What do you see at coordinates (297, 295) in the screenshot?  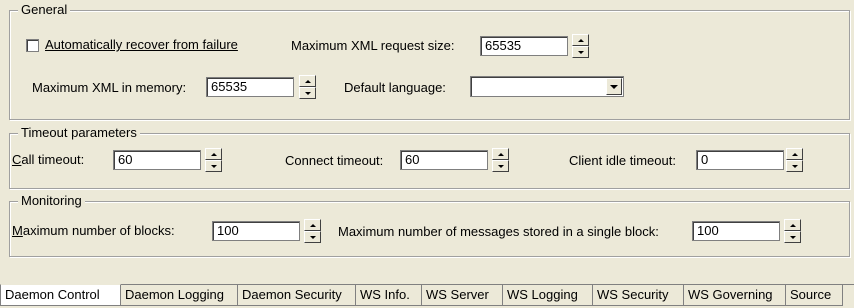 I see `tab-daemon-security: Daemon Security` at bounding box center [297, 295].